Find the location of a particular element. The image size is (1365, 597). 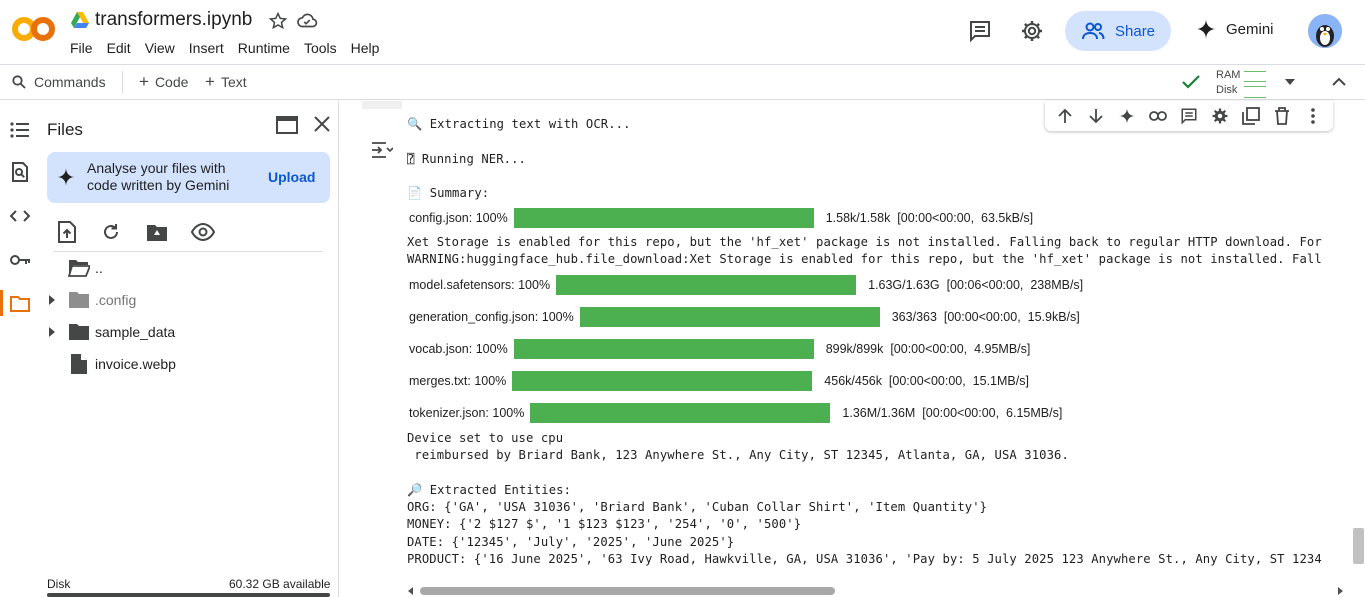

tree-item-label: .. is located at coordinates (99, 268).